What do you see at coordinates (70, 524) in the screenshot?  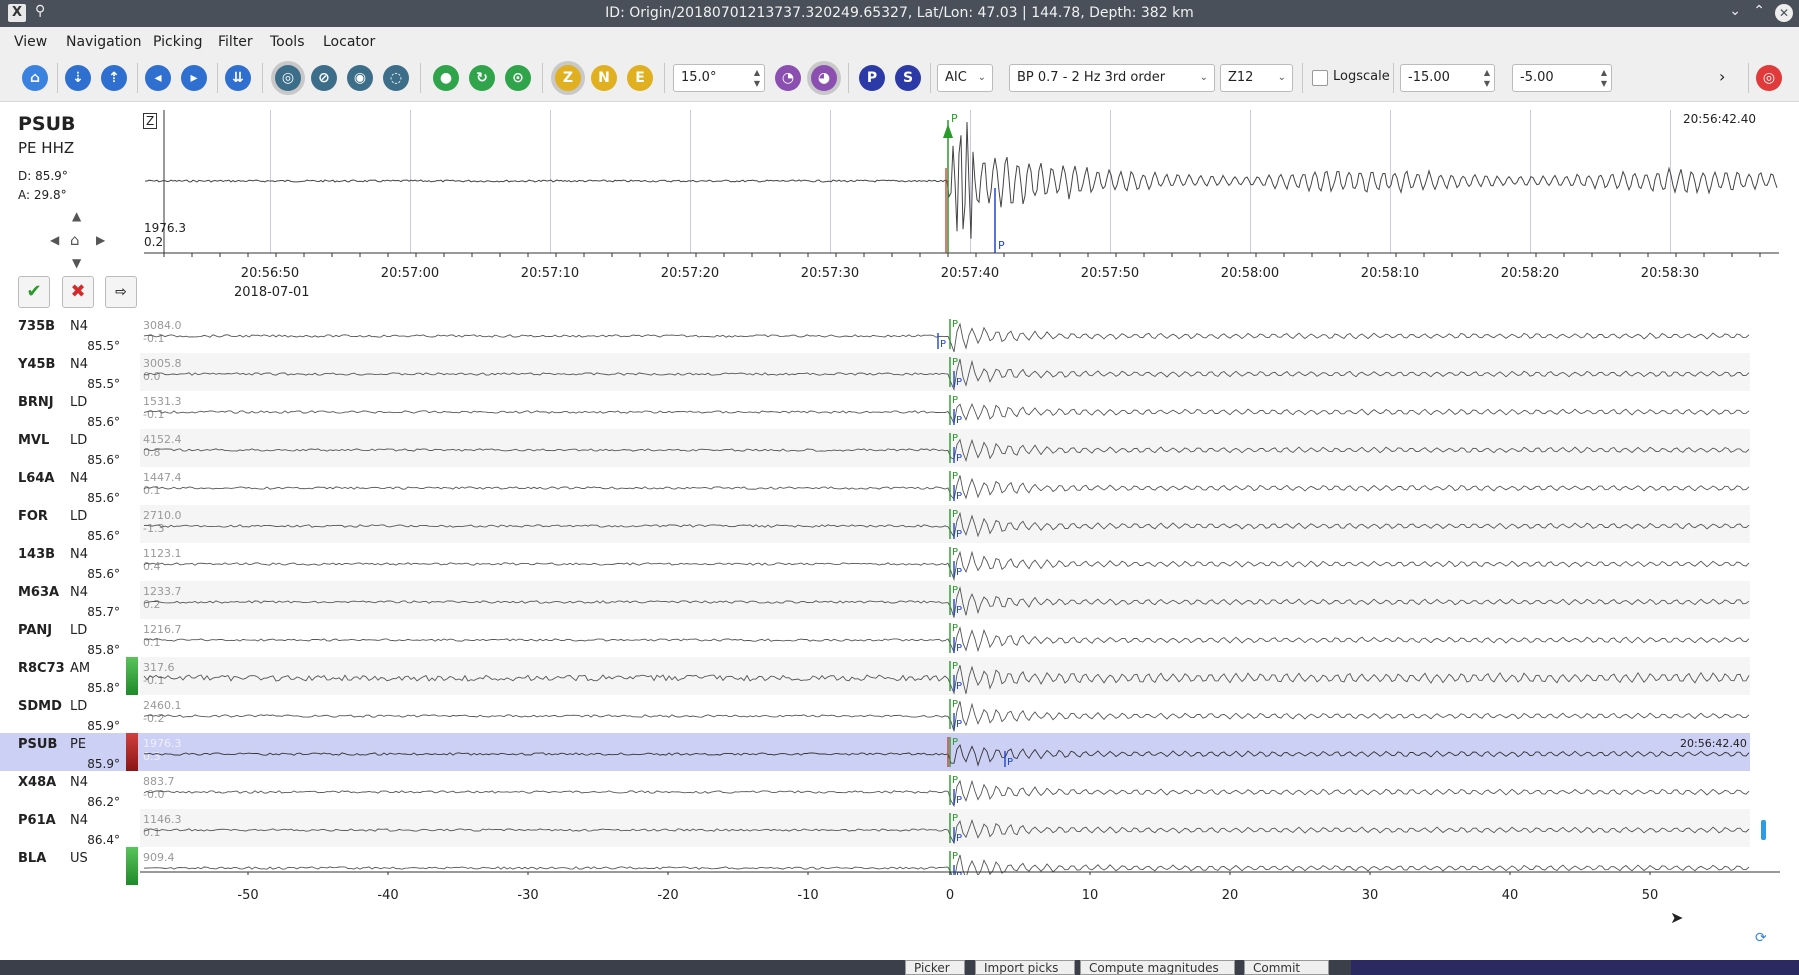 I see `station-row: FOR LD 85.6°` at bounding box center [70, 524].